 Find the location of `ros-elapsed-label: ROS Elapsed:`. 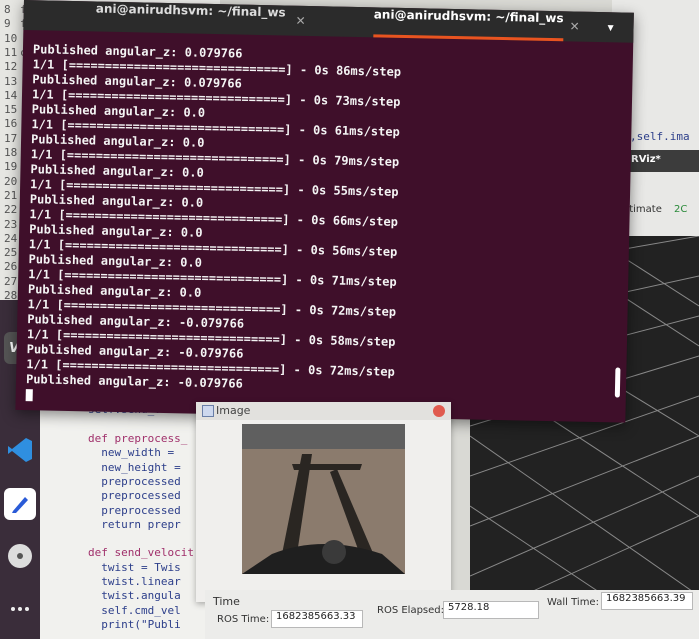

ros-elapsed-label: ROS Elapsed: is located at coordinates (410, 610).